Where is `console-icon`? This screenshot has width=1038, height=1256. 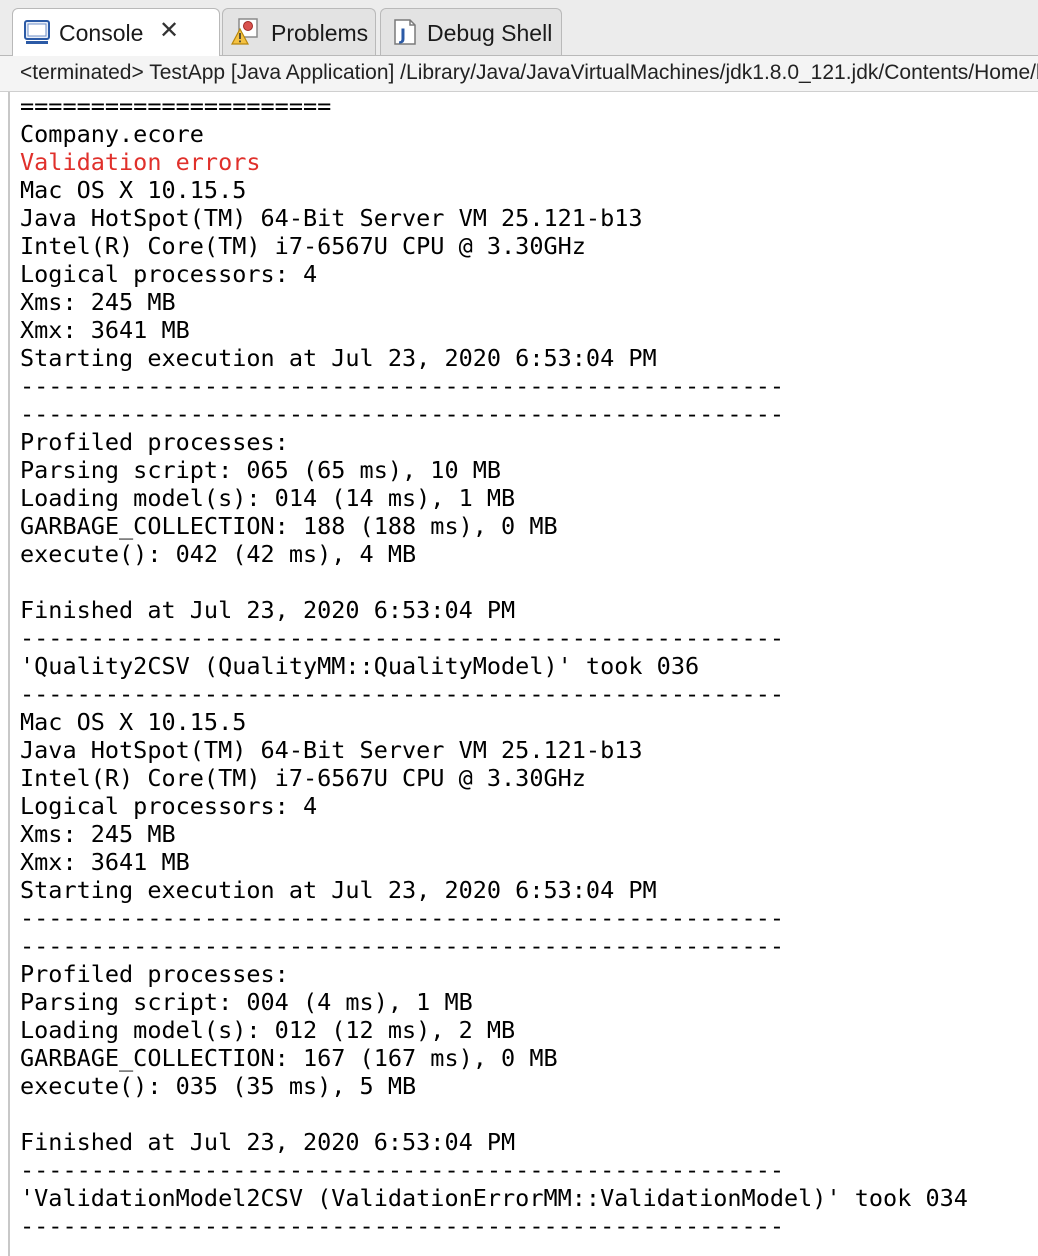 console-icon is located at coordinates (37, 32).